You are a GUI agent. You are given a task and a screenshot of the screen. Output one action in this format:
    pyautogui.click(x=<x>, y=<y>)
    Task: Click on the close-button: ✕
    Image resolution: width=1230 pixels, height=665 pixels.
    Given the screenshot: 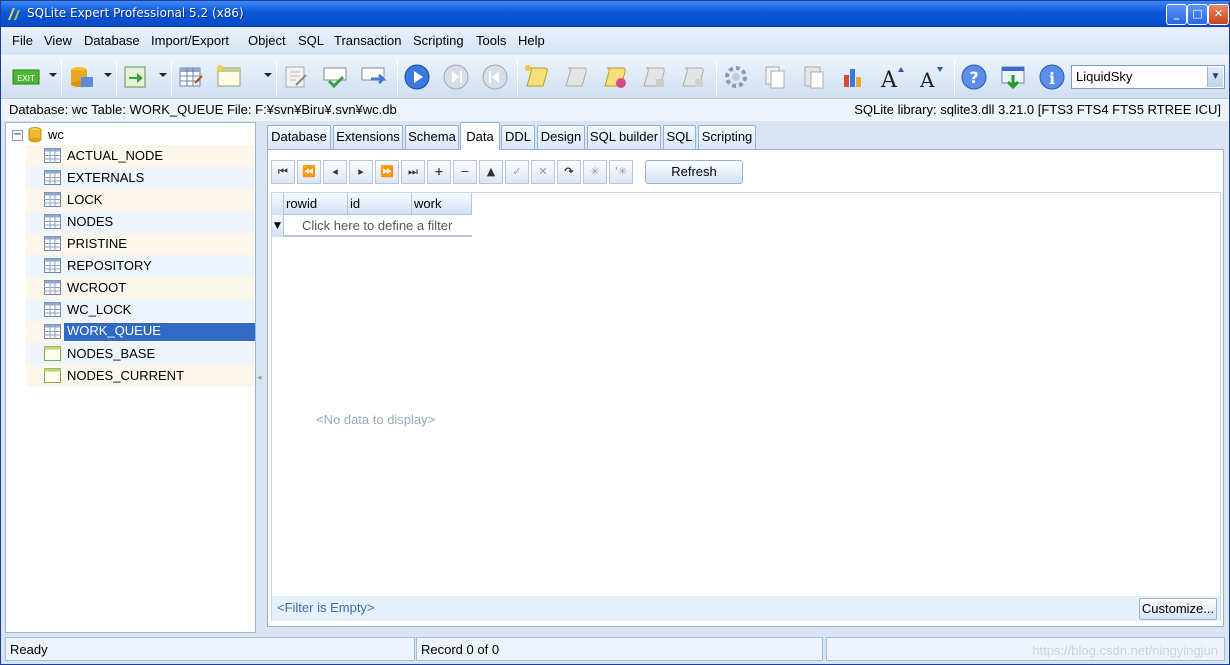 What is the action you would take?
    pyautogui.click(x=1218, y=14)
    